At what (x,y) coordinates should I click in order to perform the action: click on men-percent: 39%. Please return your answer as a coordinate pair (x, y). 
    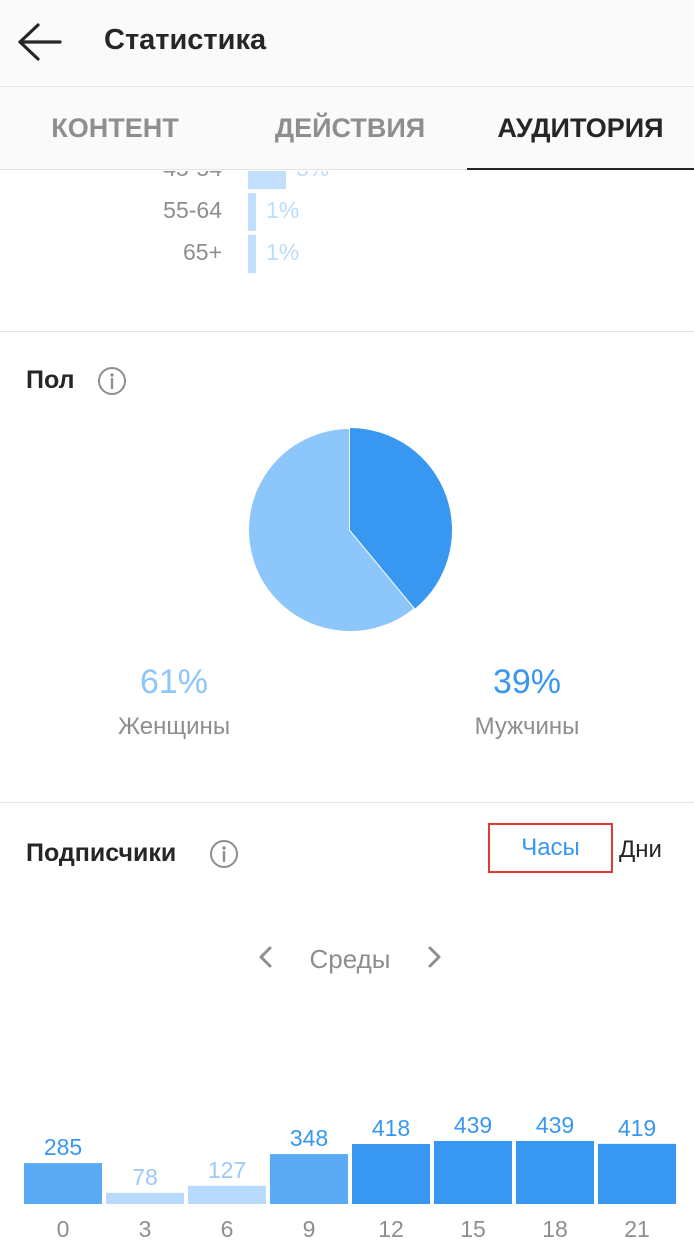
    Looking at the image, I should click on (527, 682).